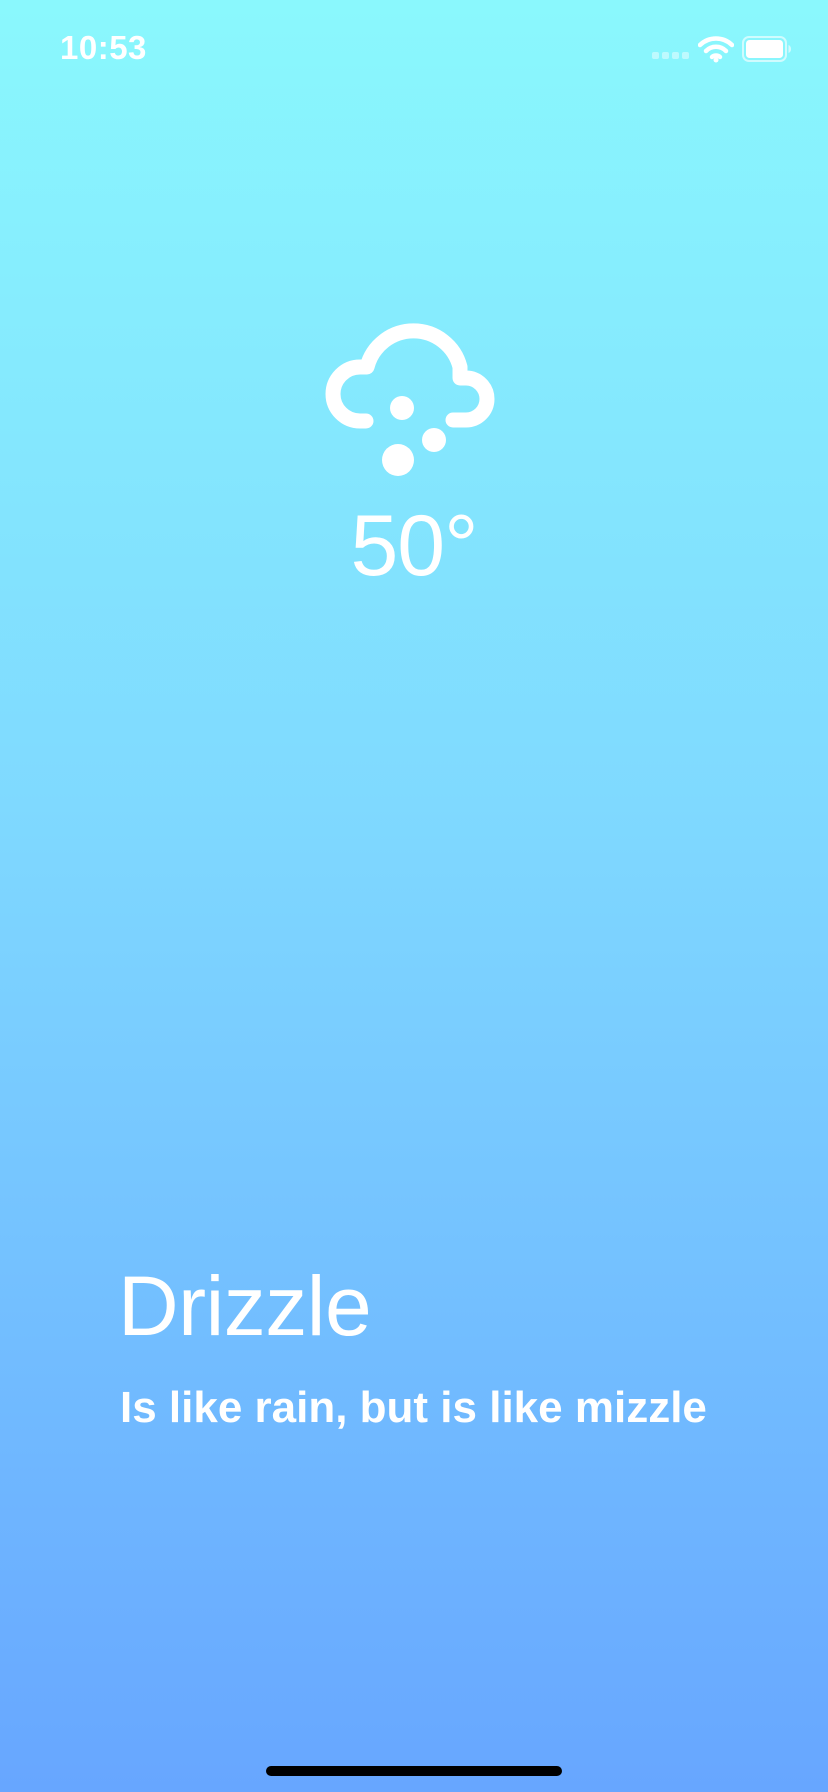  Describe the element at coordinates (671, 57) in the screenshot. I see `signal-icon` at that location.